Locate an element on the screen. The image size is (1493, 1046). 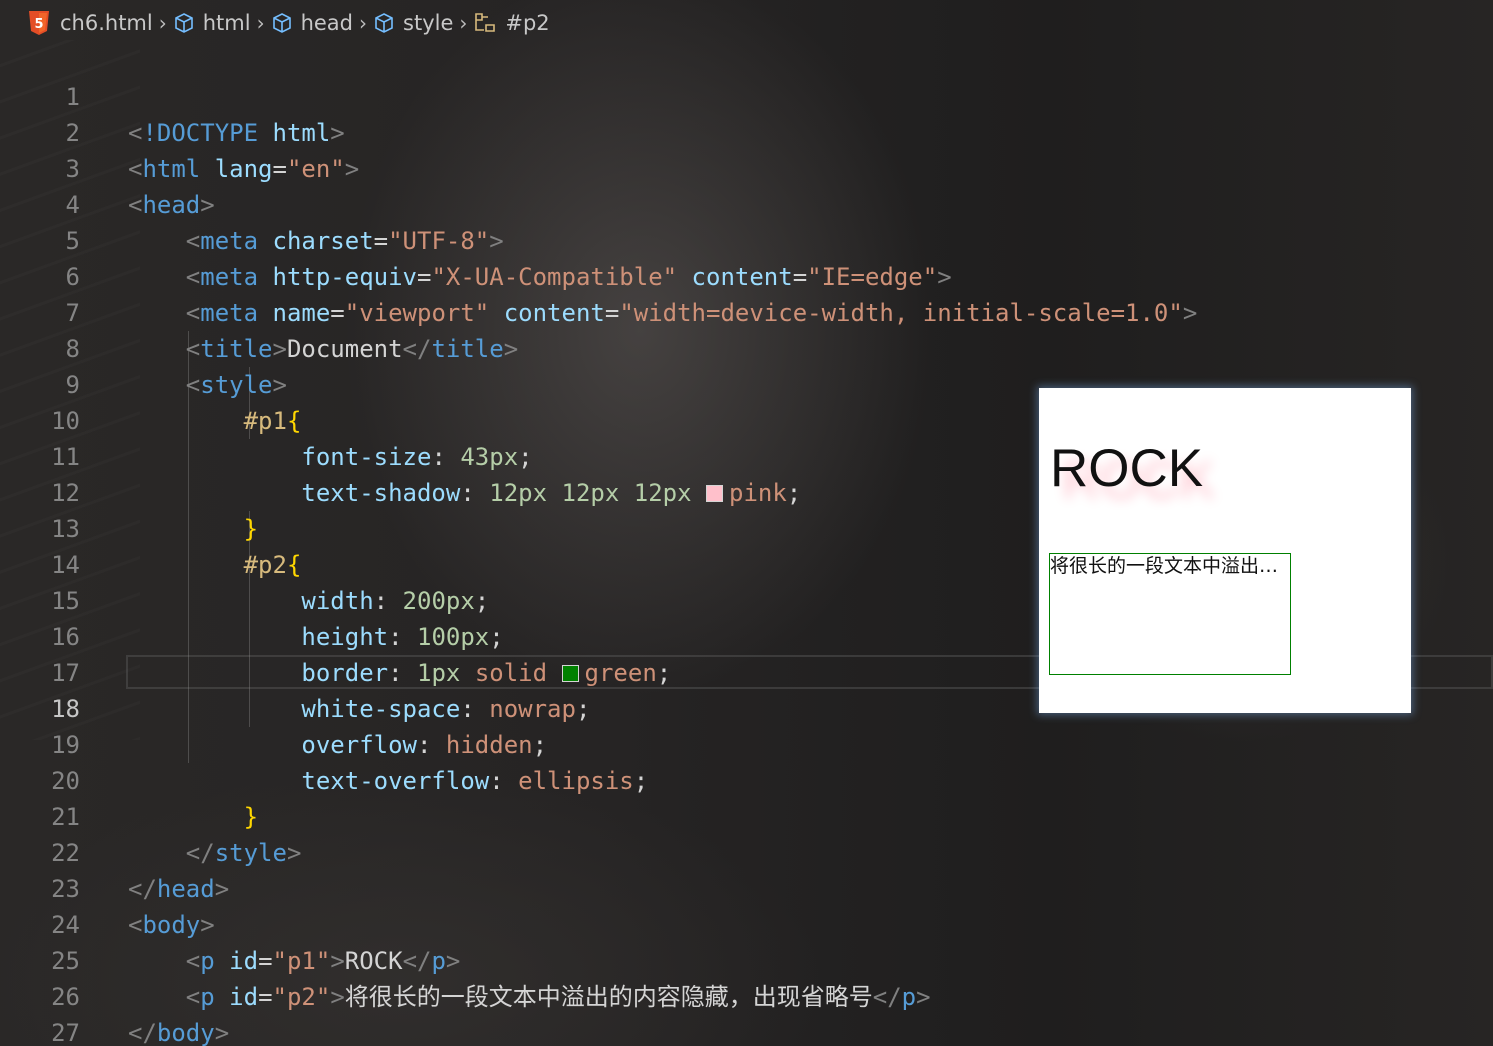
code-line: 25 <p id="p2">将很长的一段文本中溢出的内容隐藏，出现省略号</p> is located at coordinates (746, 959).